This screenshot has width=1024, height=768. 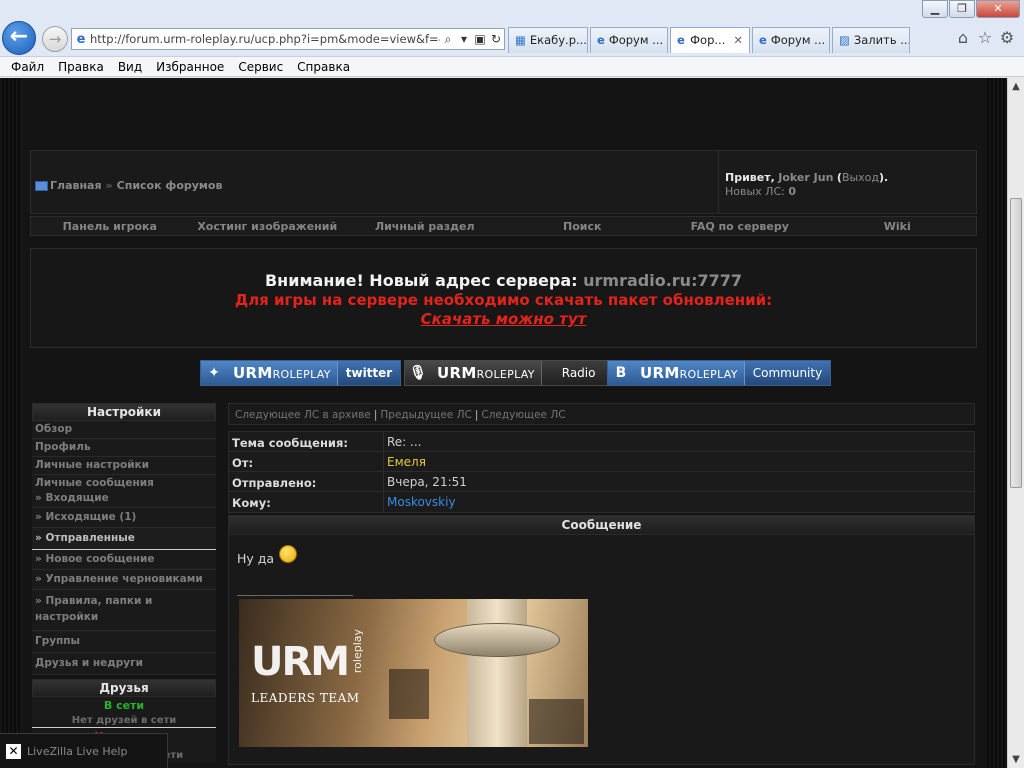 I want to click on banner-tag: Community, so click(x=787, y=373).